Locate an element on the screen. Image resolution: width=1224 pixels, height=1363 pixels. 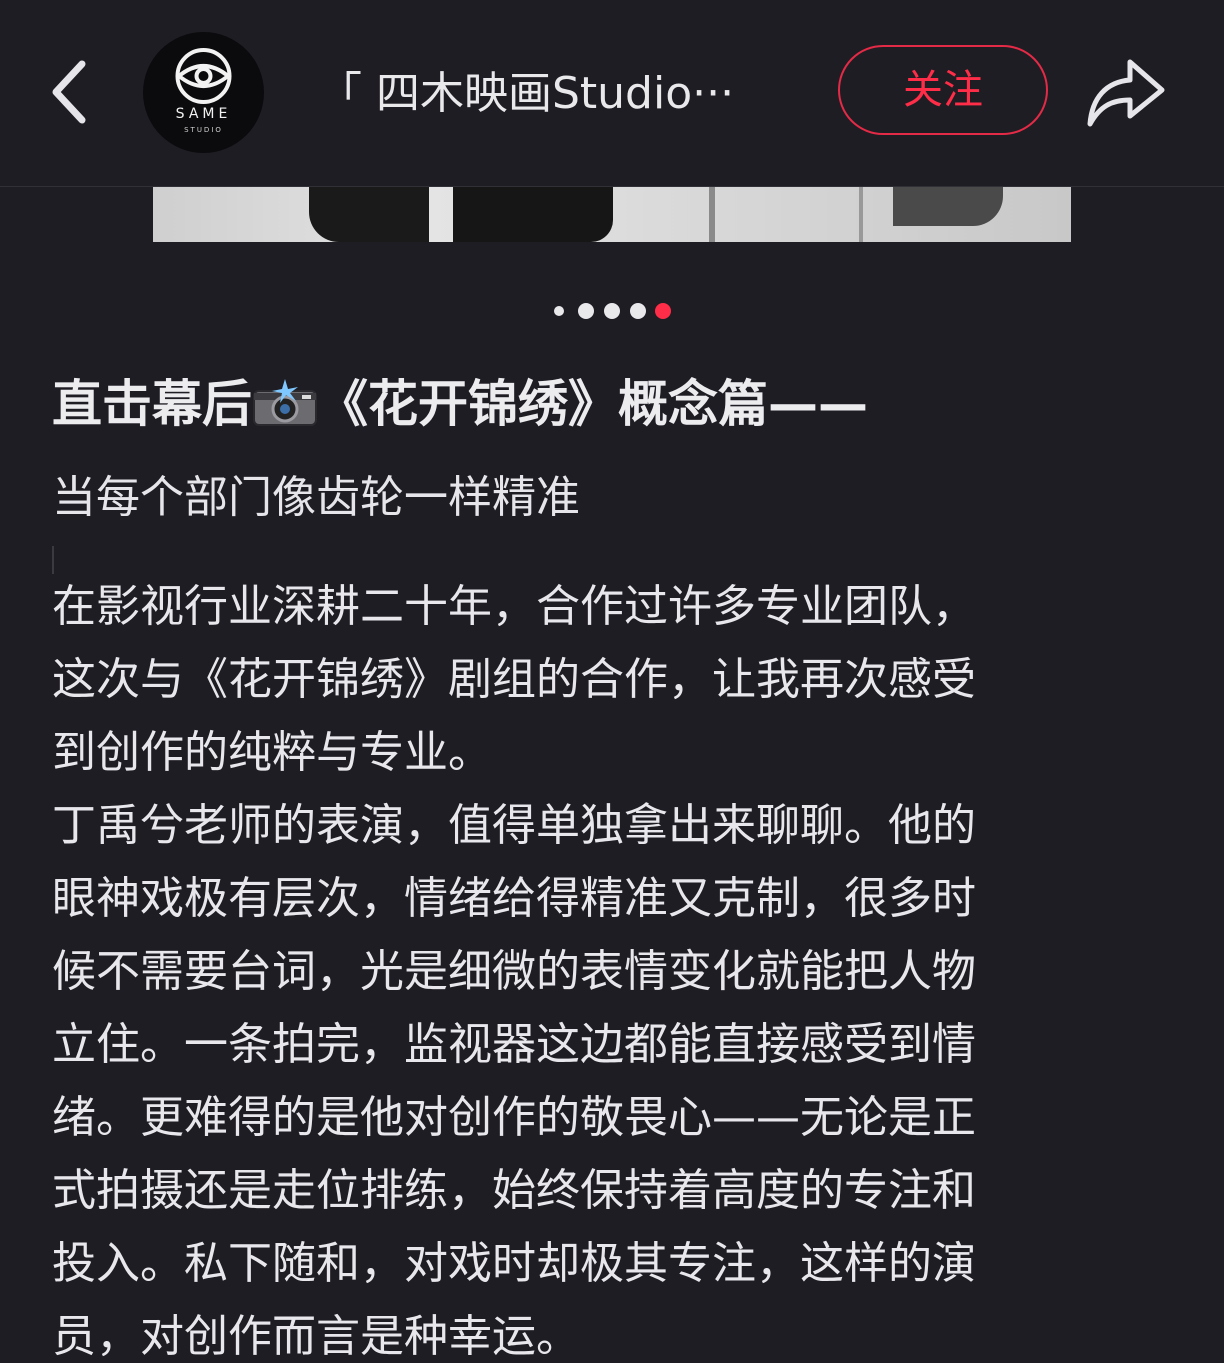
avatar-brand-text: SAME is located at coordinates (203, 114).